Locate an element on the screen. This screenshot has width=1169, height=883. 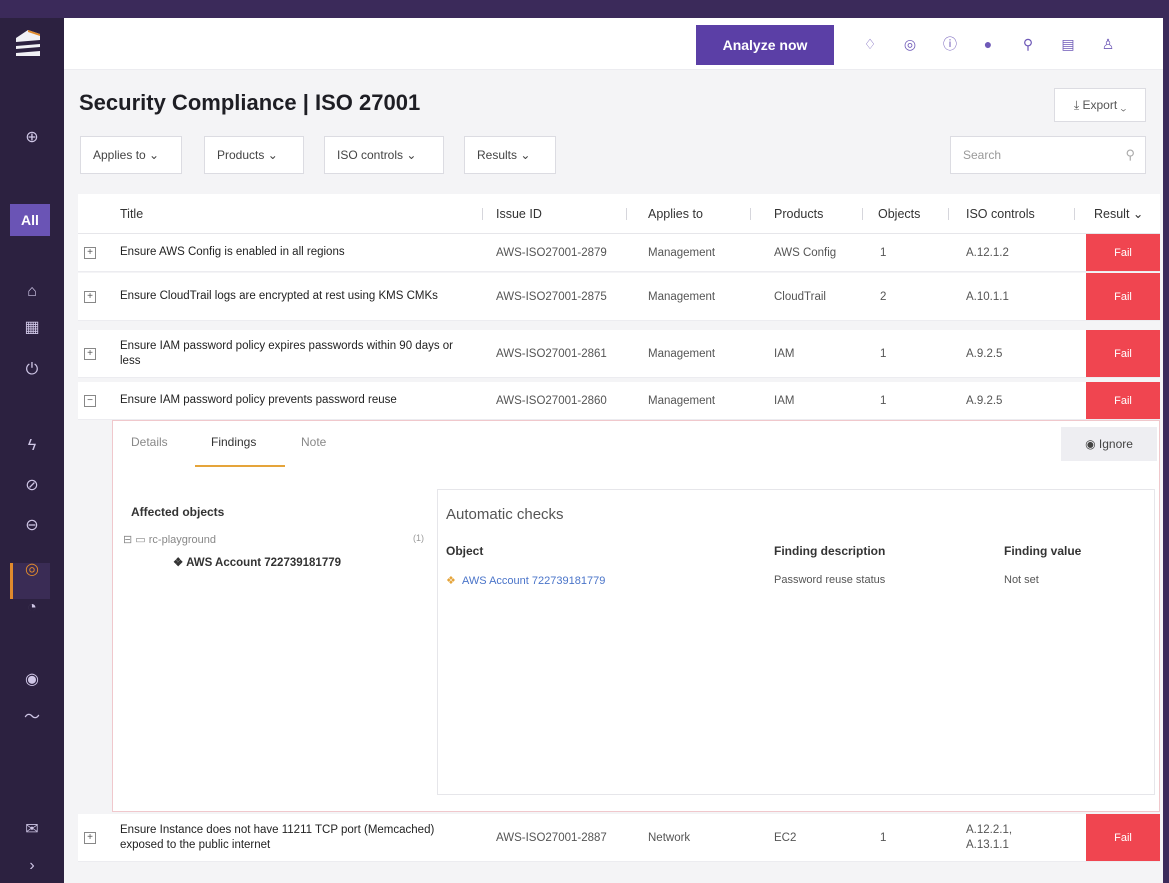
auto-header-object: Object is located at coordinates (465, 551).